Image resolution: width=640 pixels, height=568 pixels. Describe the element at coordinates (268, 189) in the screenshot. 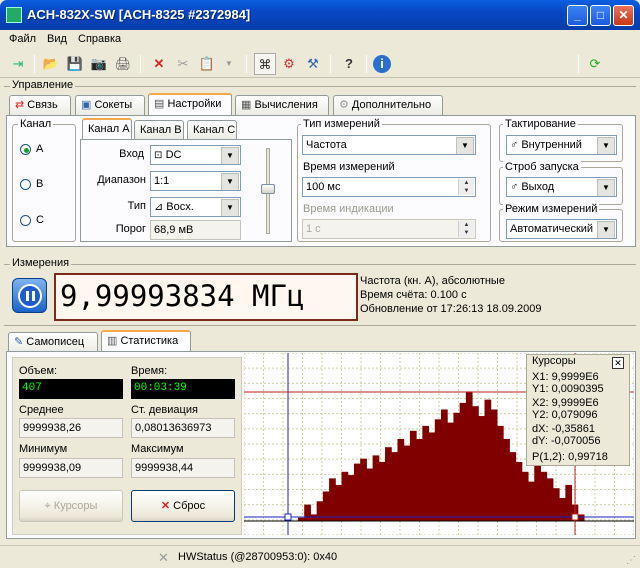

I see `threshold-slider-thumb` at that location.